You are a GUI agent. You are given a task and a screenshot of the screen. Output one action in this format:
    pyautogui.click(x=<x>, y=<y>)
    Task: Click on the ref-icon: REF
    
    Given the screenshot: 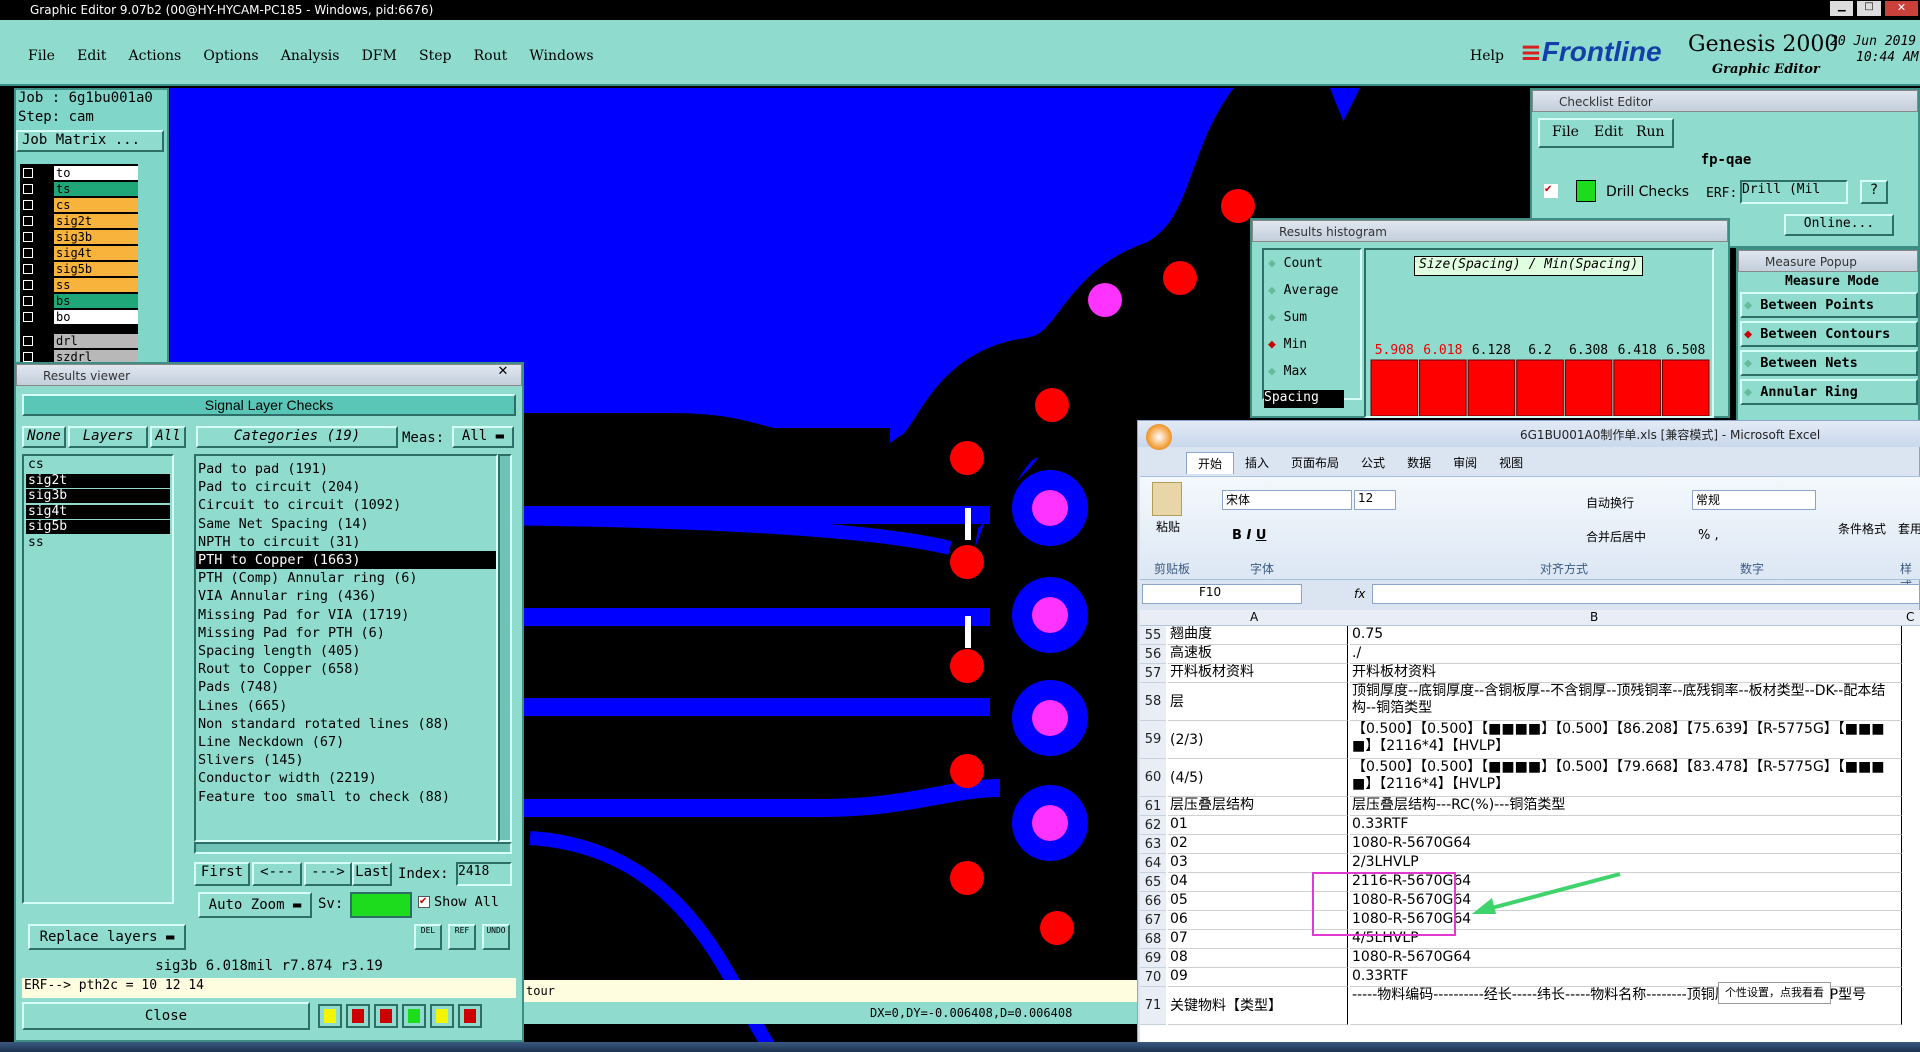 What is the action you would take?
    pyautogui.click(x=462, y=937)
    